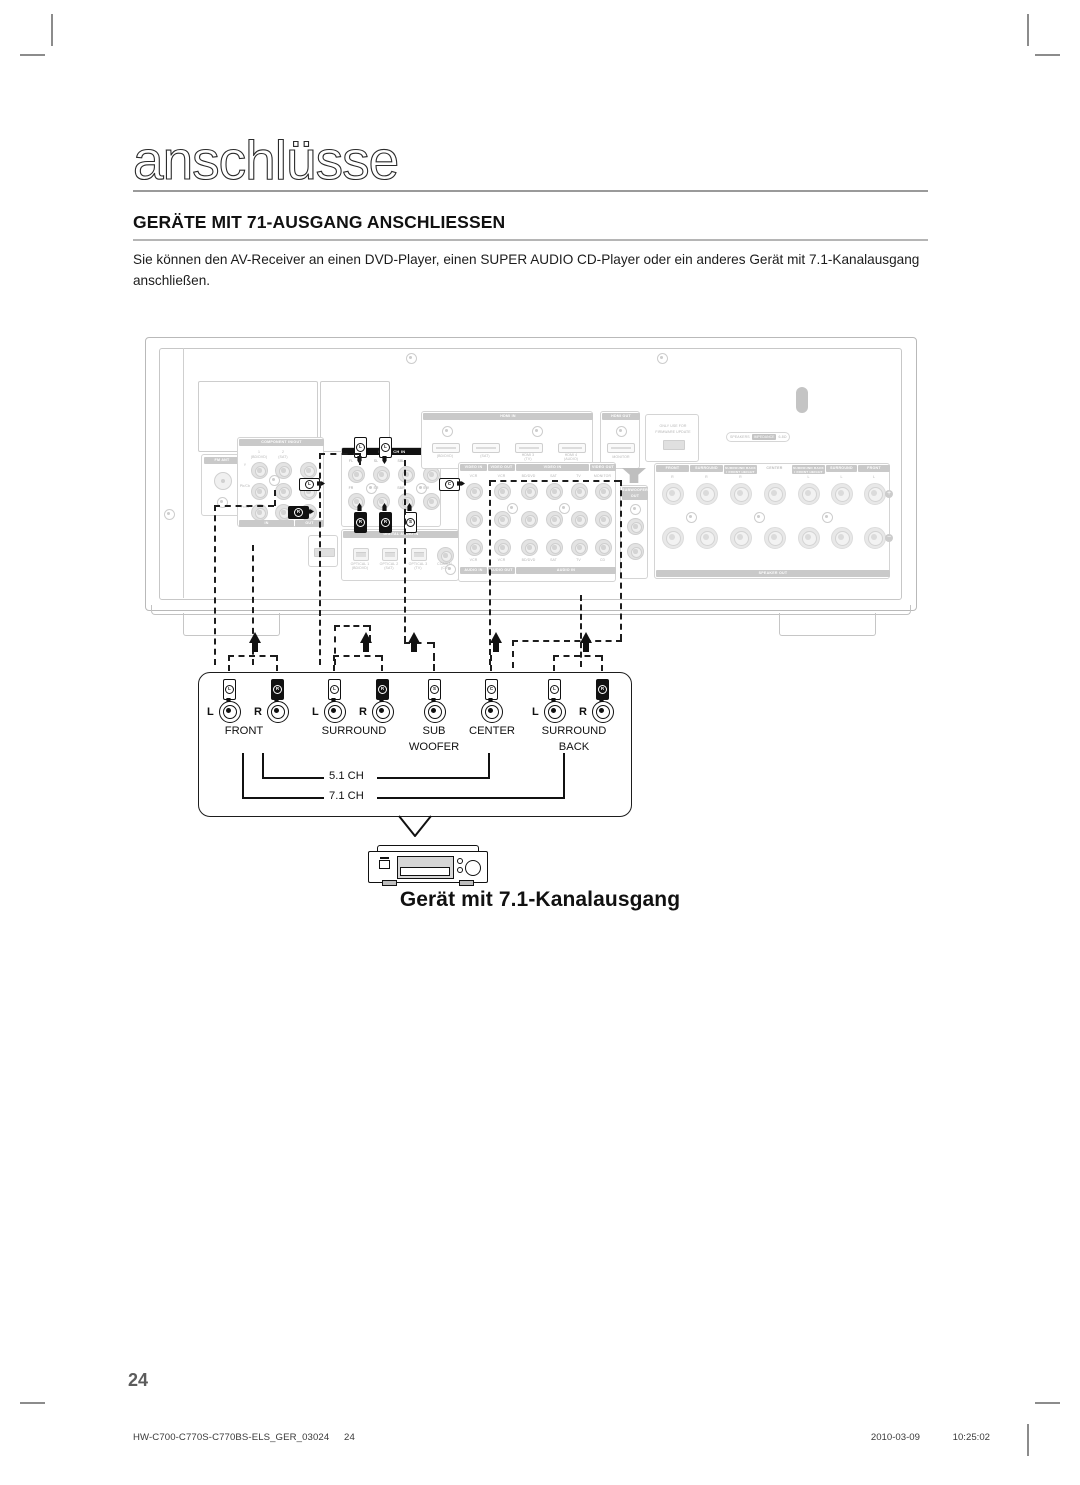  I want to click on aux-in-port, so click(324, 552).